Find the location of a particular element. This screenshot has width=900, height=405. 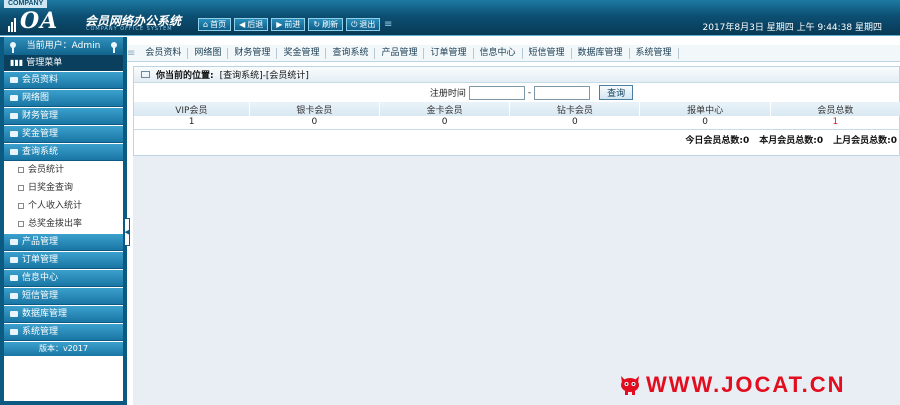

sidebar-item-products: 产品管理 is located at coordinates (63, 242).